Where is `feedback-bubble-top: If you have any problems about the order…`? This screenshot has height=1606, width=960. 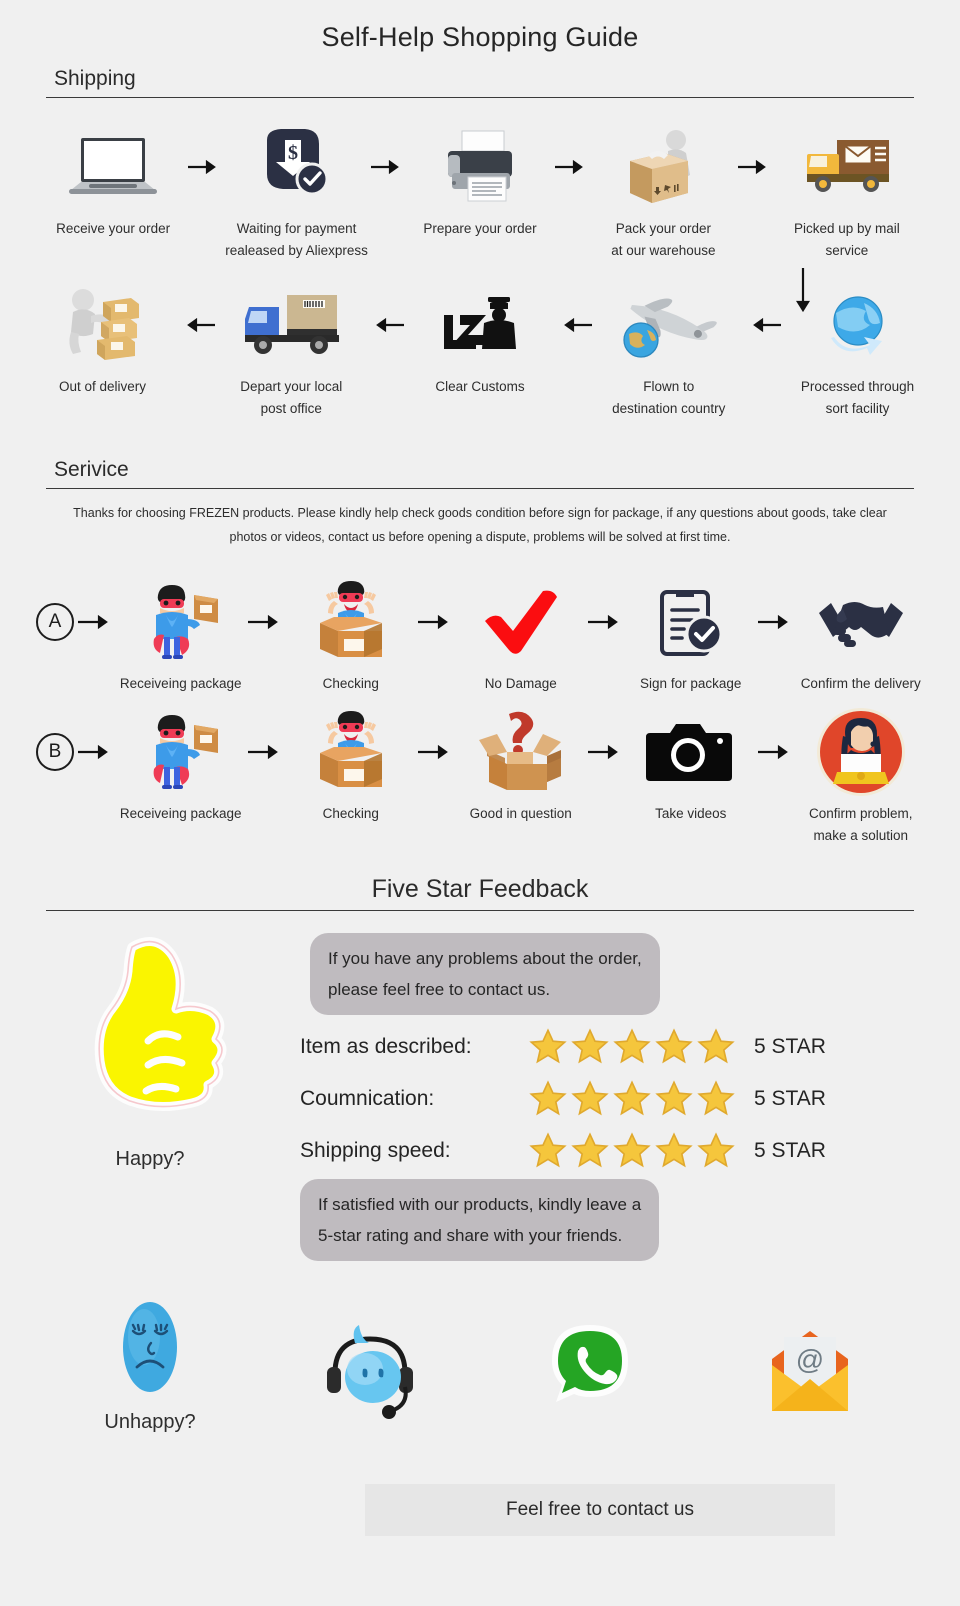
feedback-bubble-top: If you have any problems about the order… is located at coordinates (485, 974).